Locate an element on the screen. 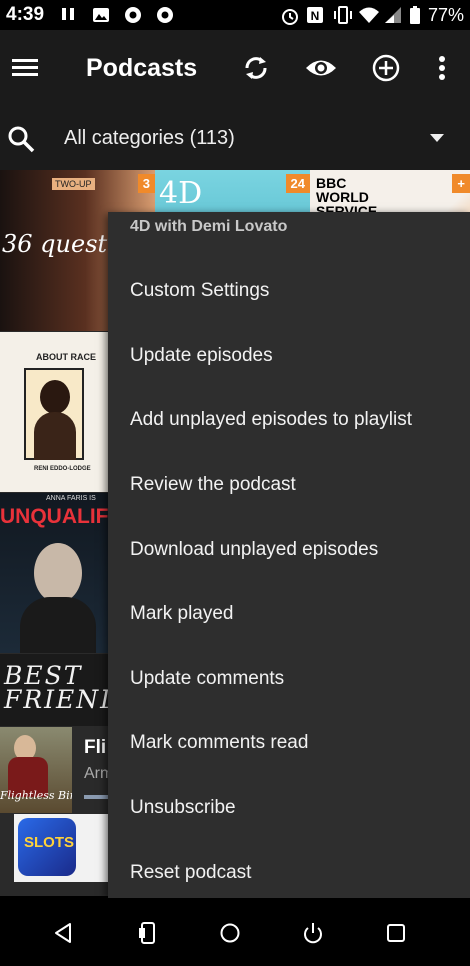 The width and height of the screenshot is (470, 966). cover-title: BEST FRIEND is located at coordinates (56, 687).